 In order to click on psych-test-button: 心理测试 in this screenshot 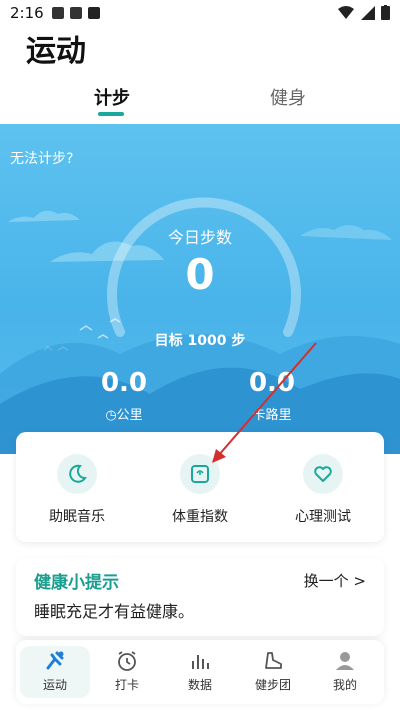, I will do `click(323, 490)`.